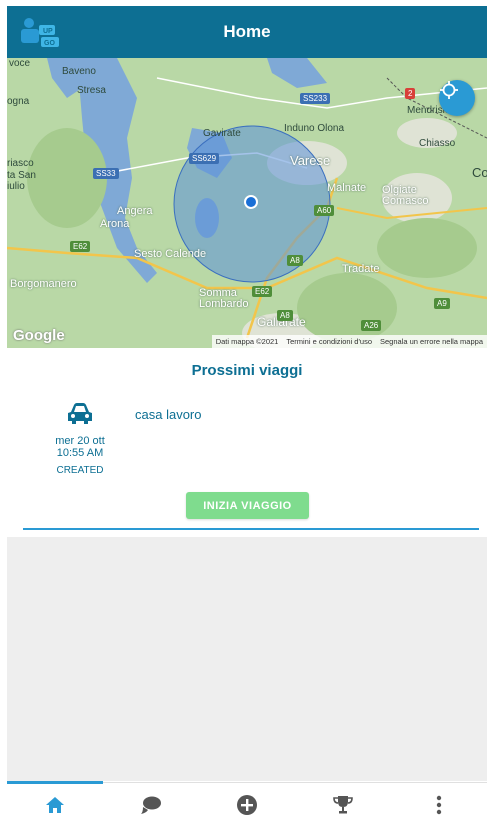  What do you see at coordinates (329, 341) in the screenshot?
I see `attribution-terms-link: Termini e condizioni d'uso` at bounding box center [329, 341].